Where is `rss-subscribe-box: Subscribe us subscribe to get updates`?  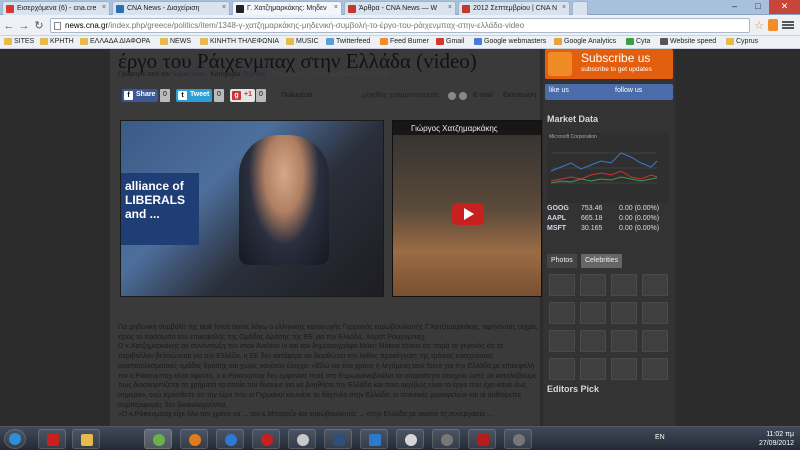 rss-subscribe-box: Subscribe us subscribe to get updates is located at coordinates (609, 64).